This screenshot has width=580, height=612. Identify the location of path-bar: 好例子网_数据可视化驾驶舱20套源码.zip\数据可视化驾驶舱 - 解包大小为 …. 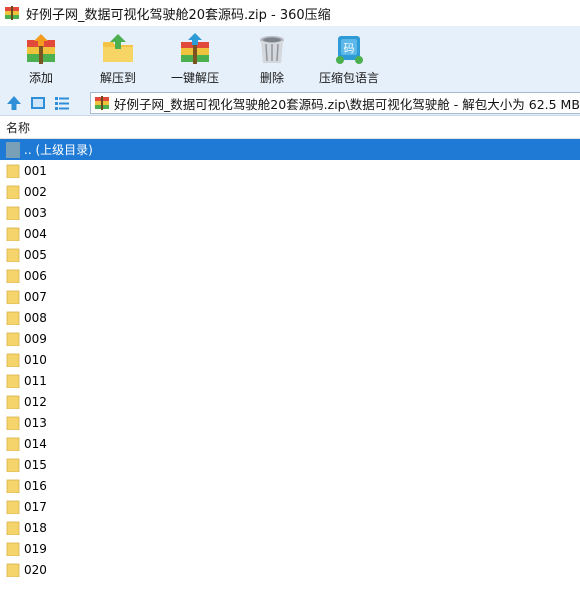
(335, 103).